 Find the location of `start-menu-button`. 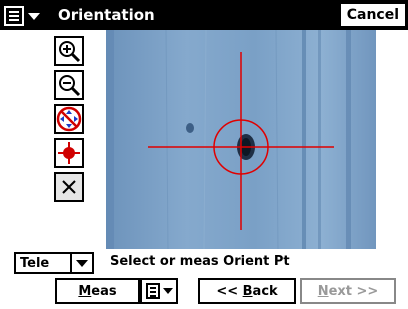

start-menu-button is located at coordinates (29, 16).